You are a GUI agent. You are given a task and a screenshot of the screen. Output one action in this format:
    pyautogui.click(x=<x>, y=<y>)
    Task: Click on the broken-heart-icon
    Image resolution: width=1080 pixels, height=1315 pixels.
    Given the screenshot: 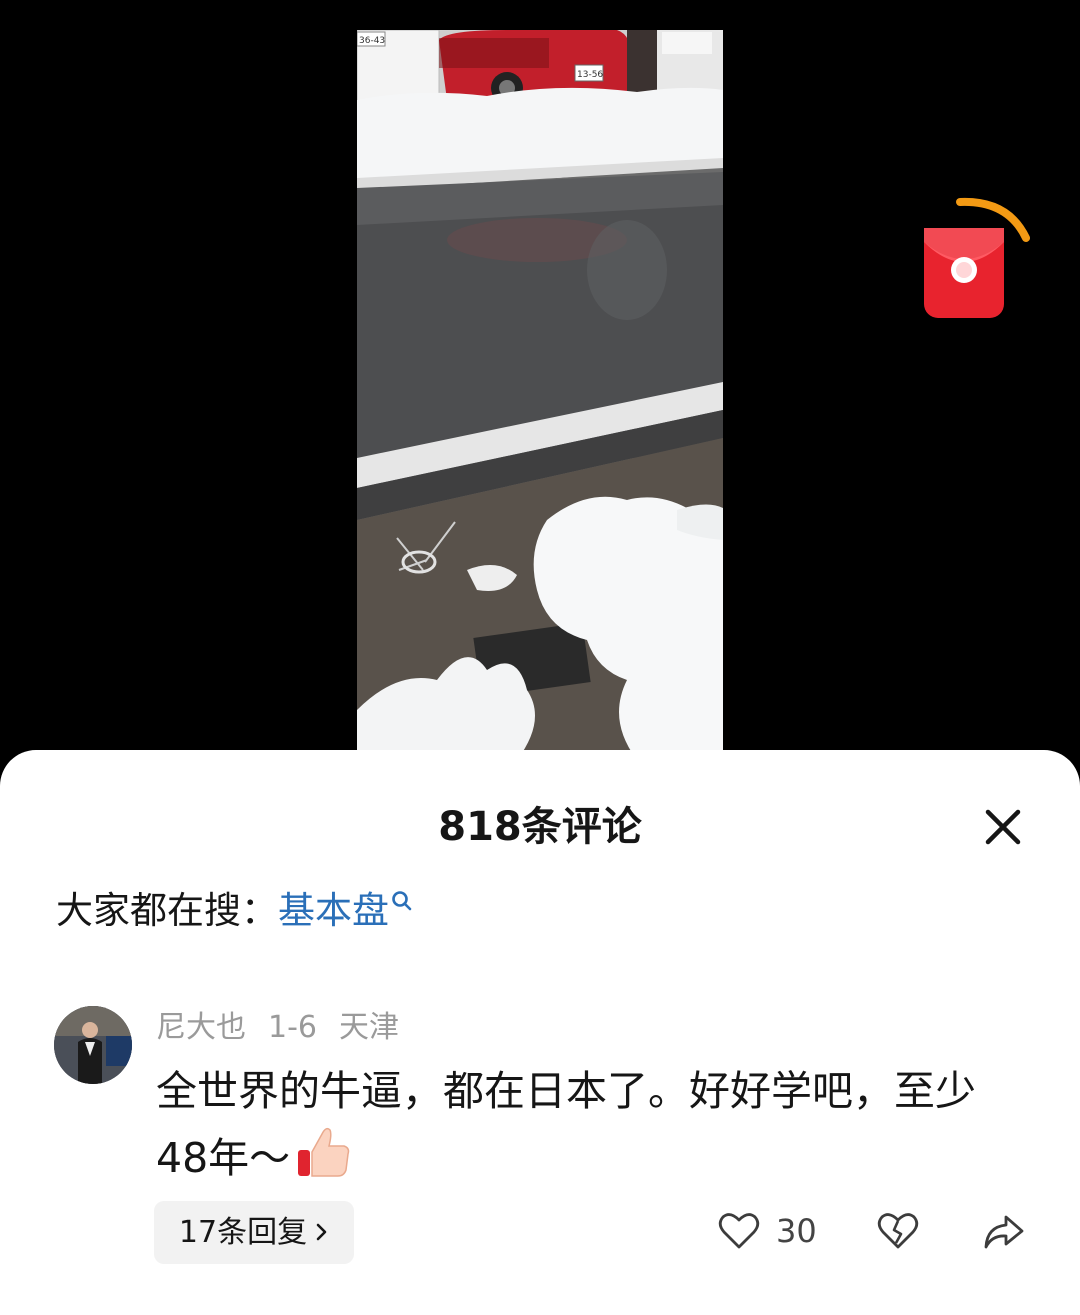 What is the action you would take?
    pyautogui.click(x=898, y=1231)
    